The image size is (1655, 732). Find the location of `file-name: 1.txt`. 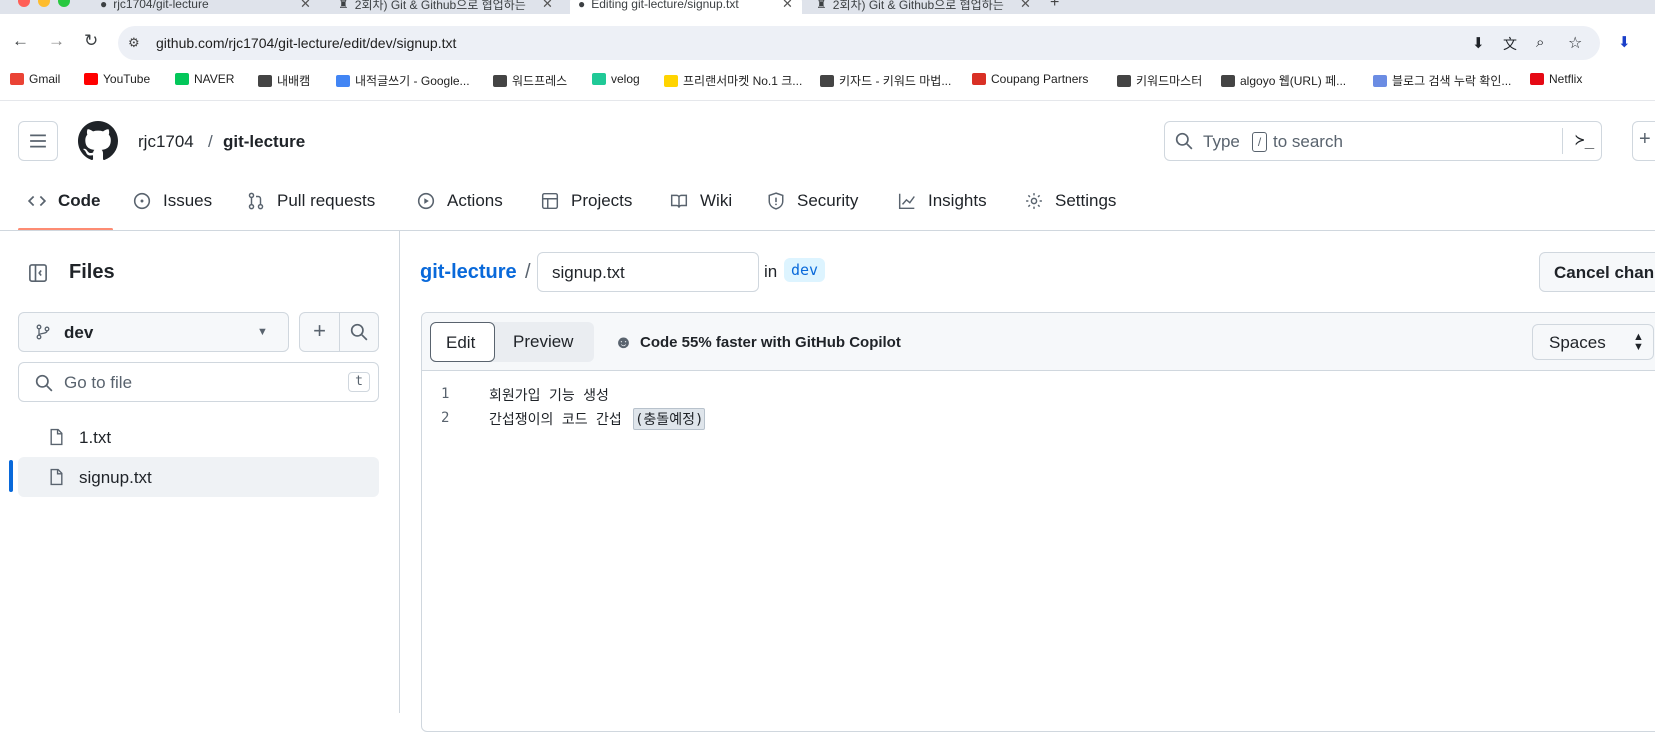

file-name: 1.txt is located at coordinates (95, 437).